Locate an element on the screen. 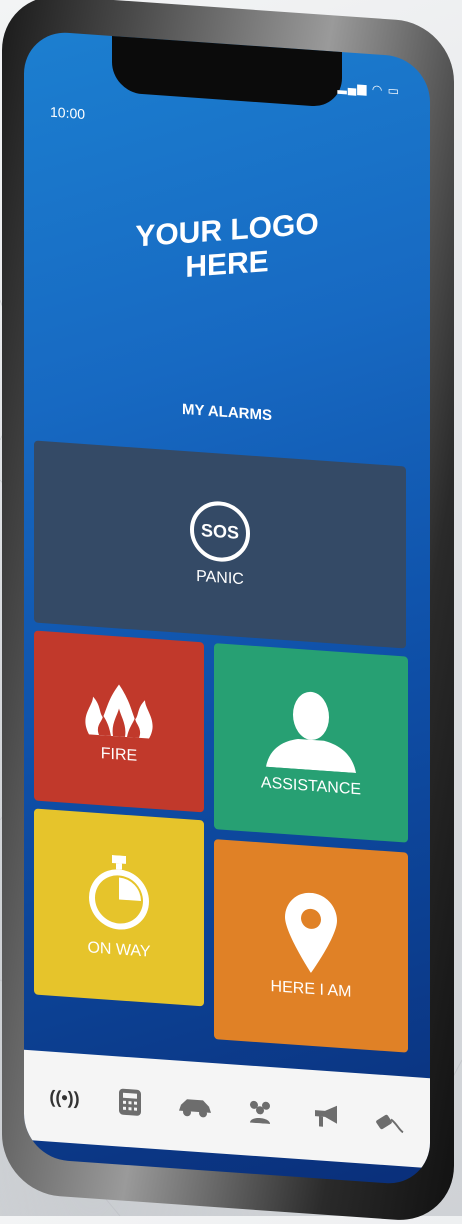  section-title: MY ALARMS is located at coordinates (227, 412).